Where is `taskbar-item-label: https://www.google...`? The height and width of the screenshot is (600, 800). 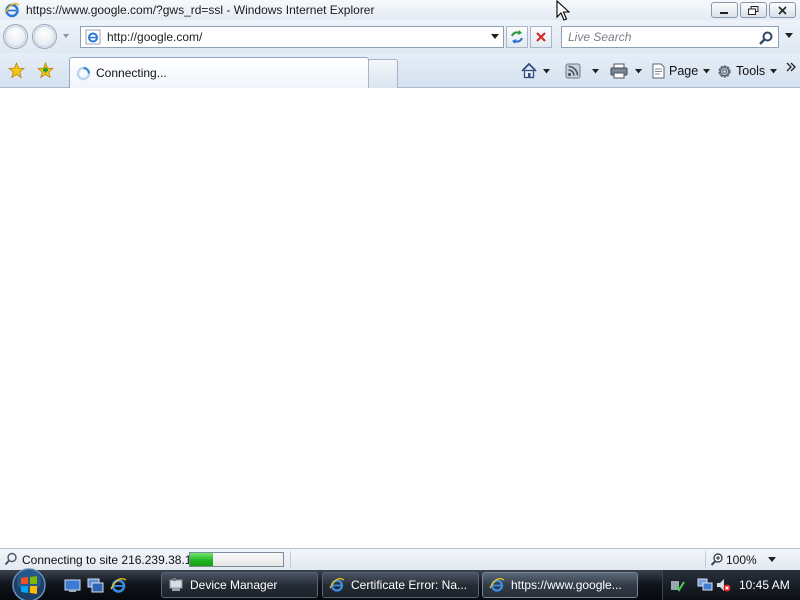
taskbar-item-label: https://www.google... is located at coordinates (566, 585).